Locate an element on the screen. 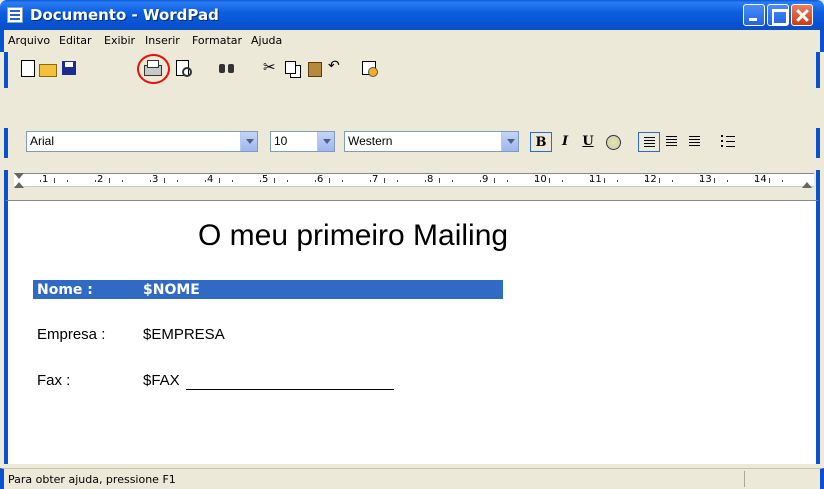  font-size-select: 10 is located at coordinates (302, 141).